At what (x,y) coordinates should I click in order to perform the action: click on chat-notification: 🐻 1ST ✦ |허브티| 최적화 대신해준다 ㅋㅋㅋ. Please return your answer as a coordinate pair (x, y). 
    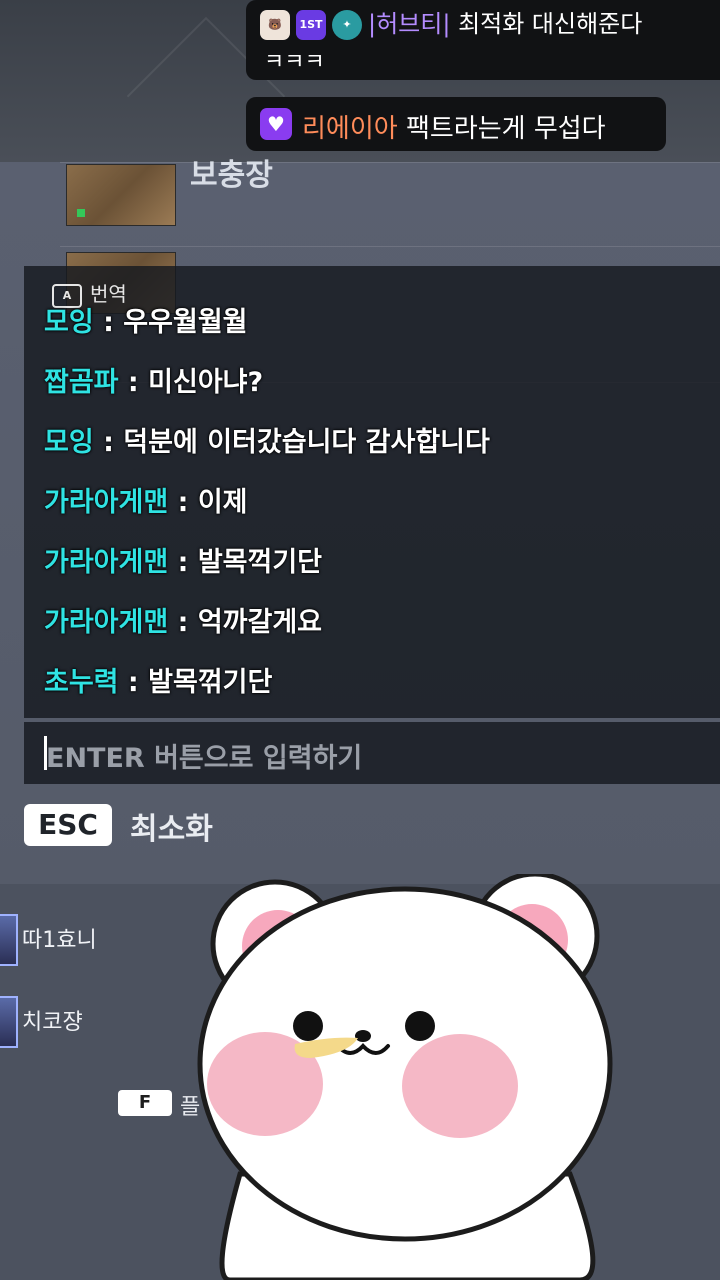
    Looking at the image, I should click on (483, 40).